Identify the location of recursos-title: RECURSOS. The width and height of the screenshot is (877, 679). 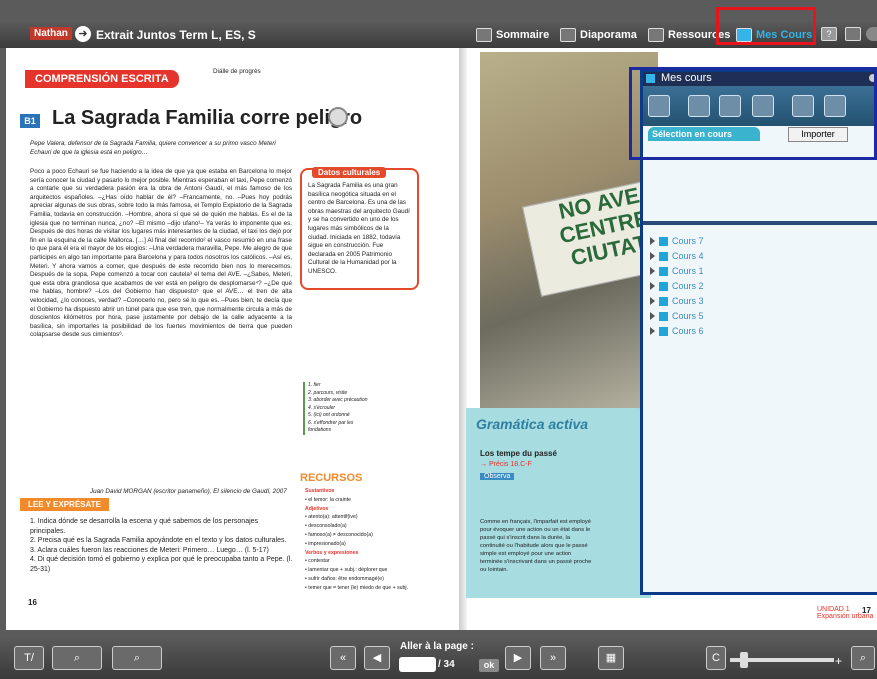
(331, 478).